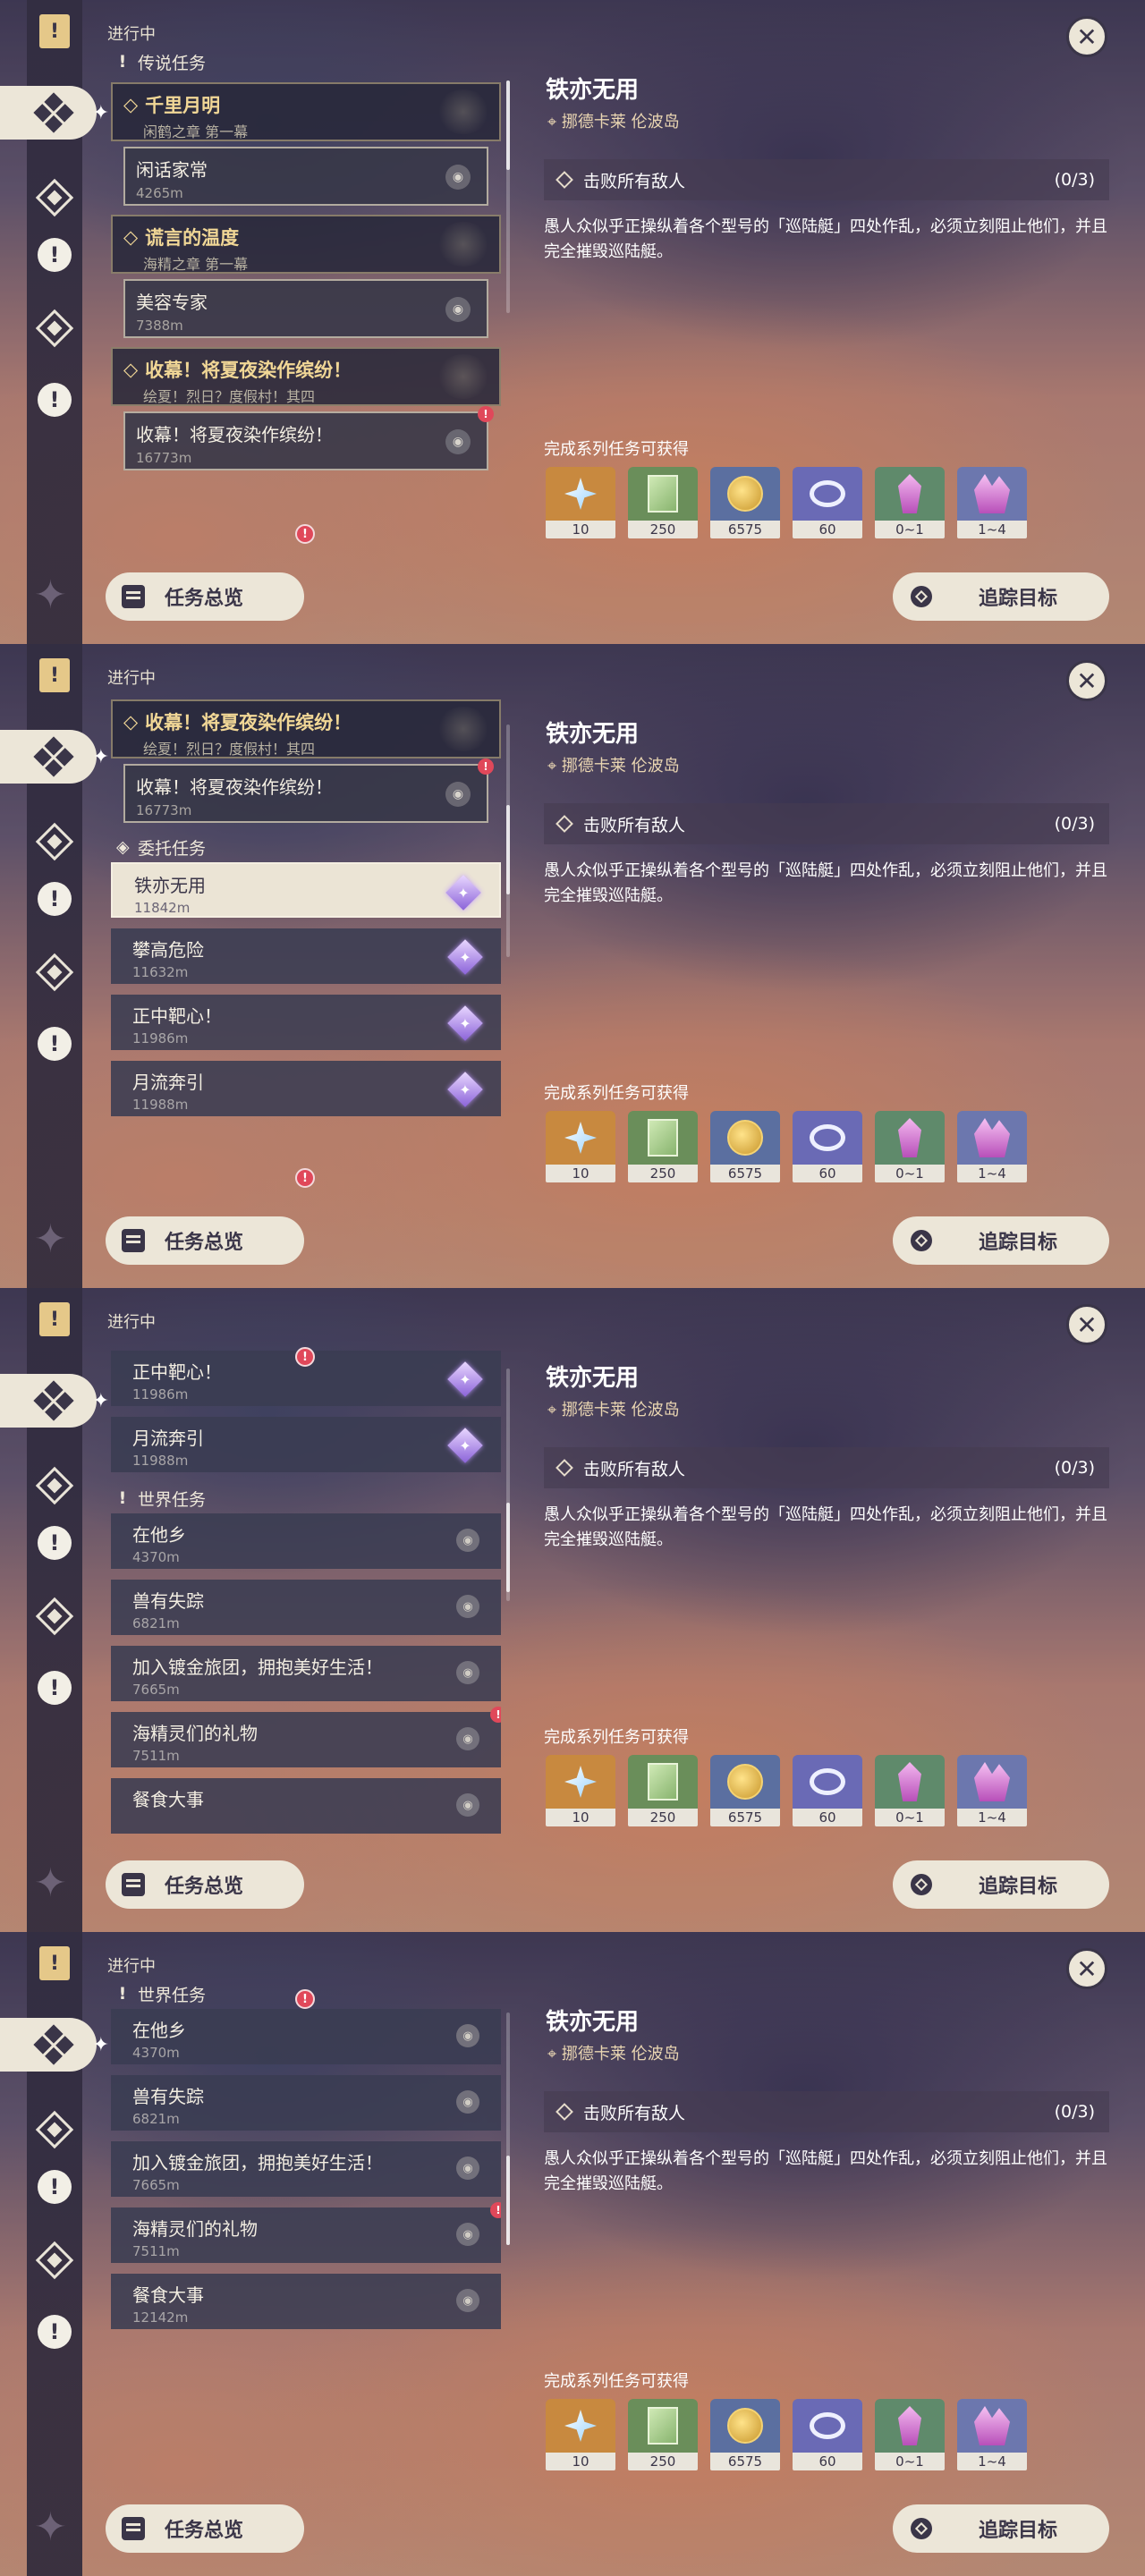 Image resolution: width=1145 pixels, height=2576 pixels. What do you see at coordinates (306, 111) in the screenshot?
I see `legend-quest-header: ◇ 千里月明 闲鹤之章 第一幕` at bounding box center [306, 111].